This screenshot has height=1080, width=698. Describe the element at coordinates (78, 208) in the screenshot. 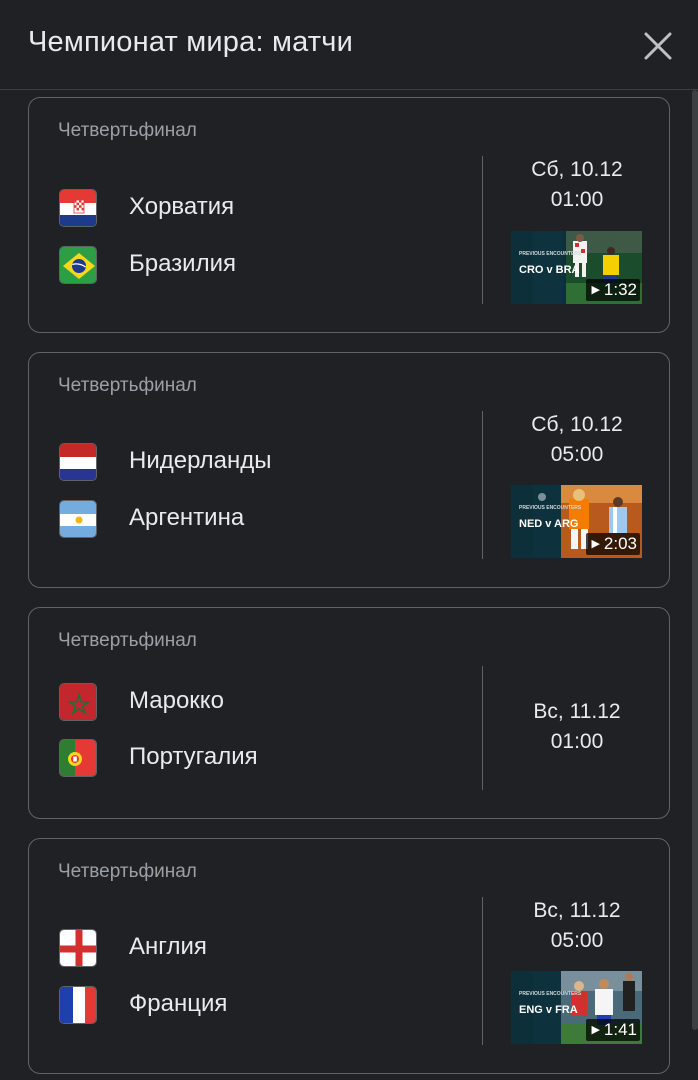

I see `croatia-flag-icon` at that location.